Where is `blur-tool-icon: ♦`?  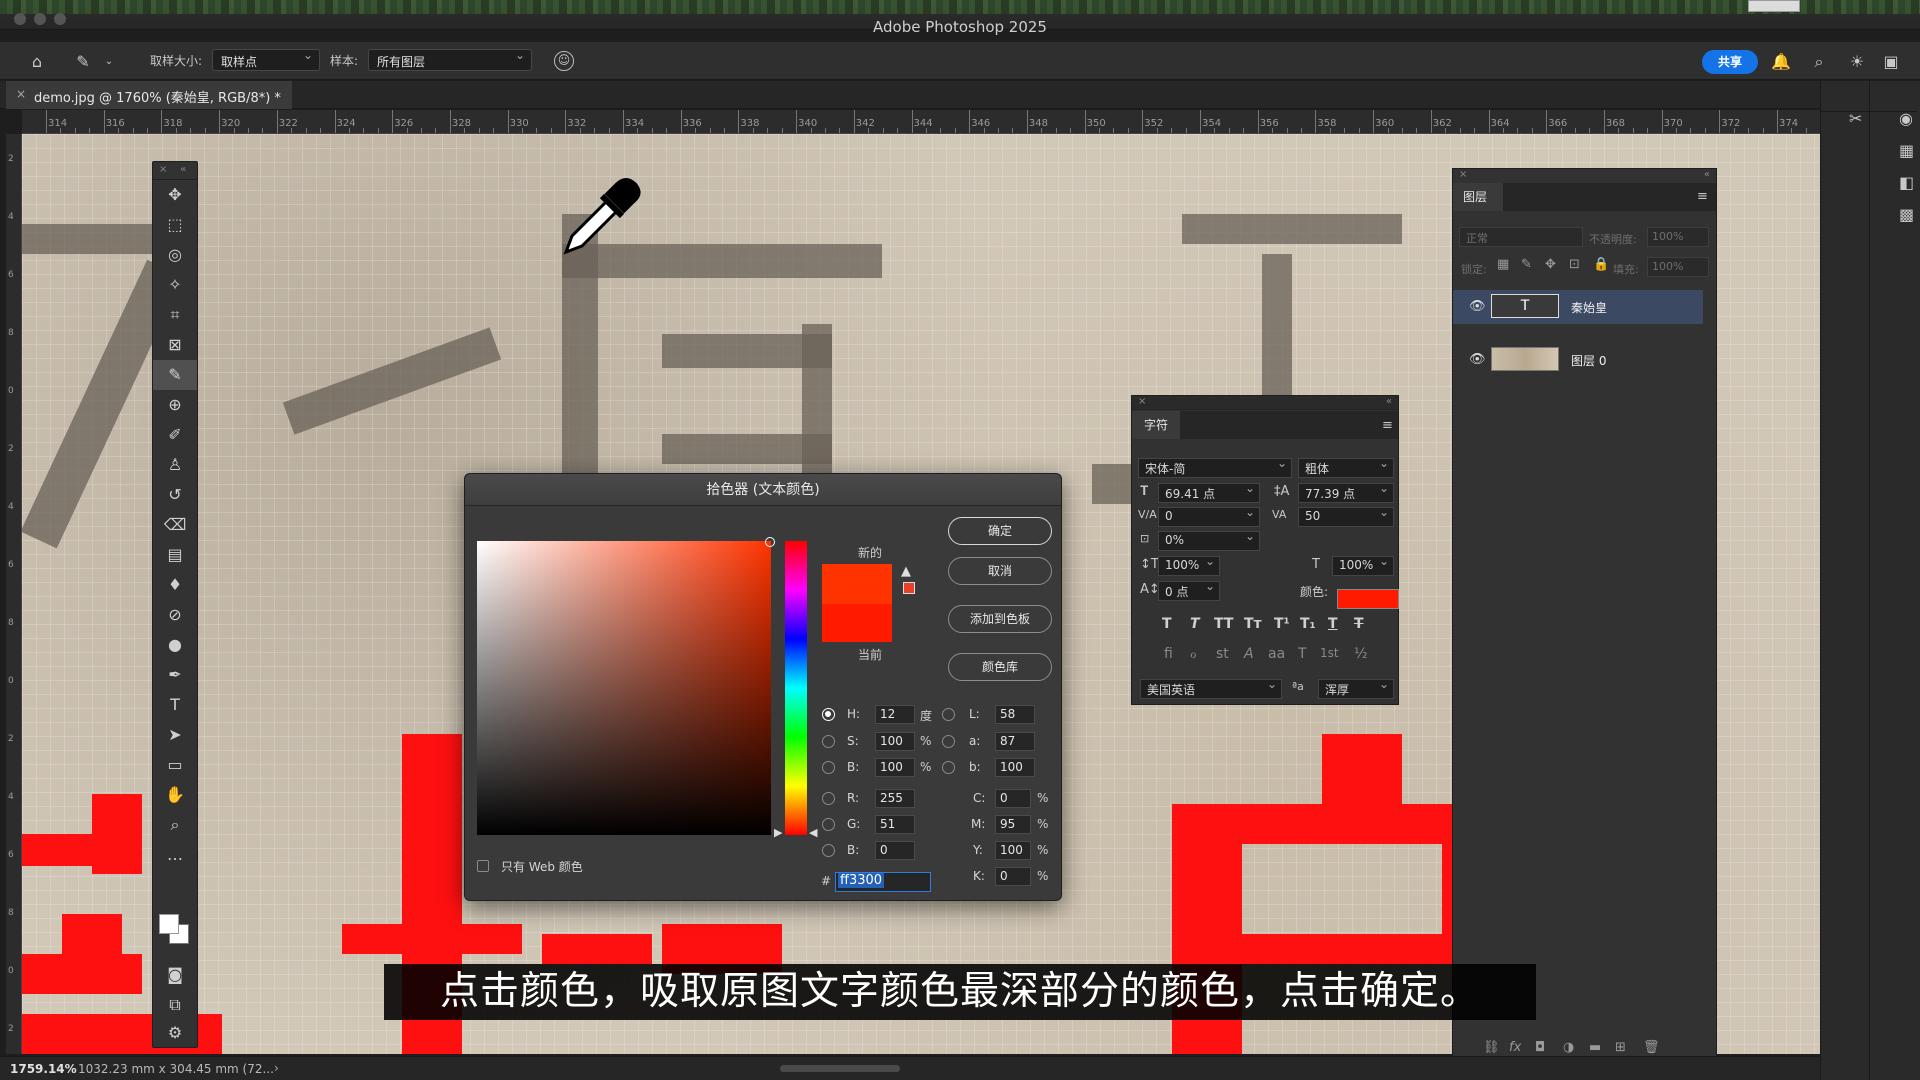
blur-tool-icon: ♦ is located at coordinates (175, 585).